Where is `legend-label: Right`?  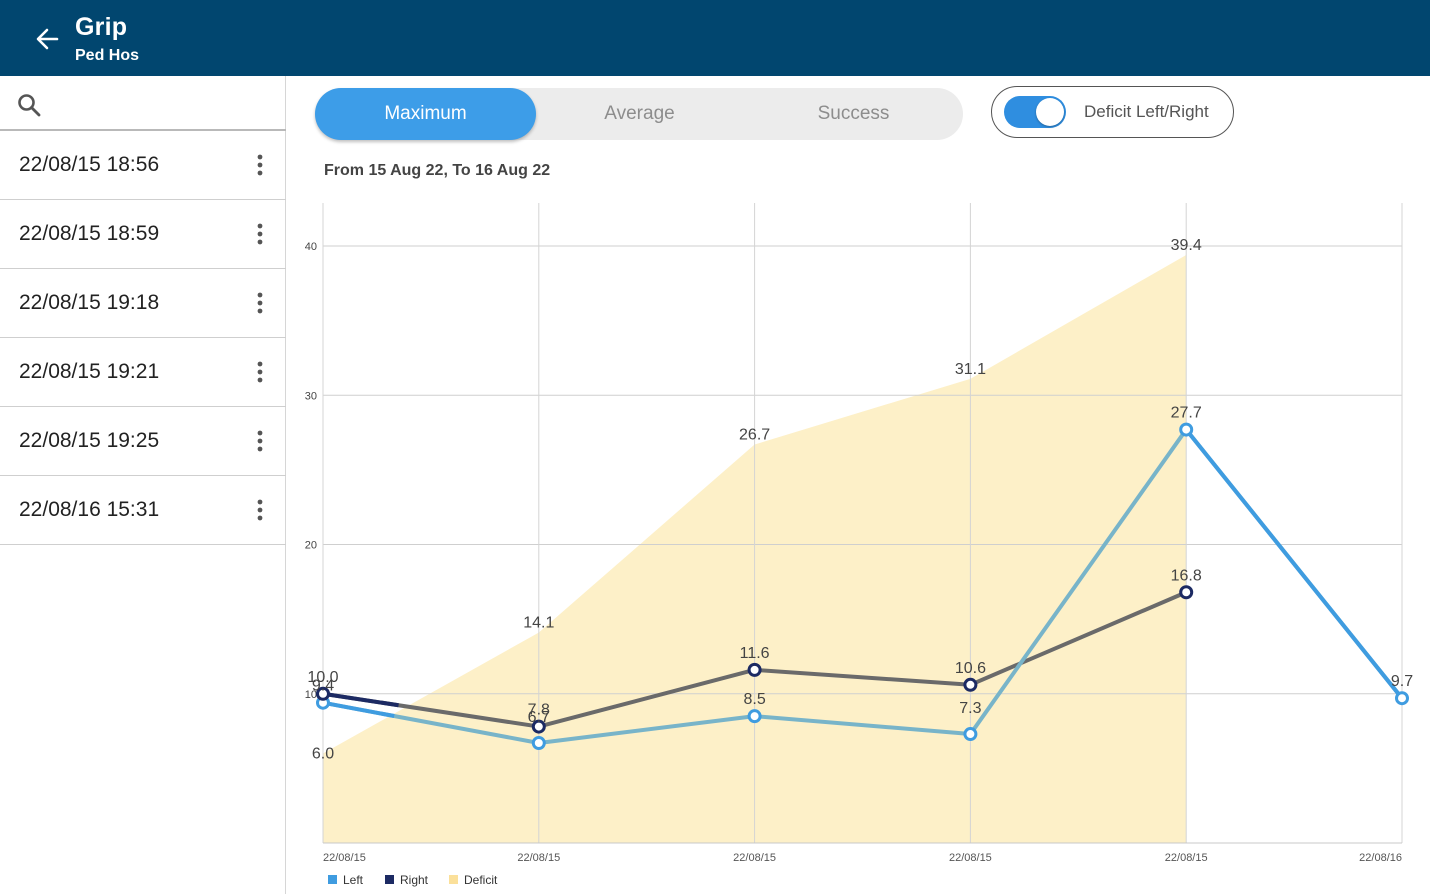 legend-label: Right is located at coordinates (414, 880).